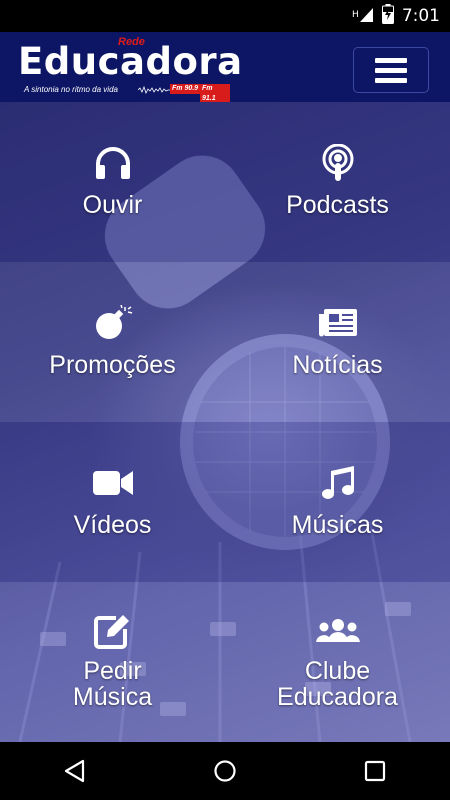  What do you see at coordinates (154, 90) in the screenshot?
I see `waveform-icon` at bounding box center [154, 90].